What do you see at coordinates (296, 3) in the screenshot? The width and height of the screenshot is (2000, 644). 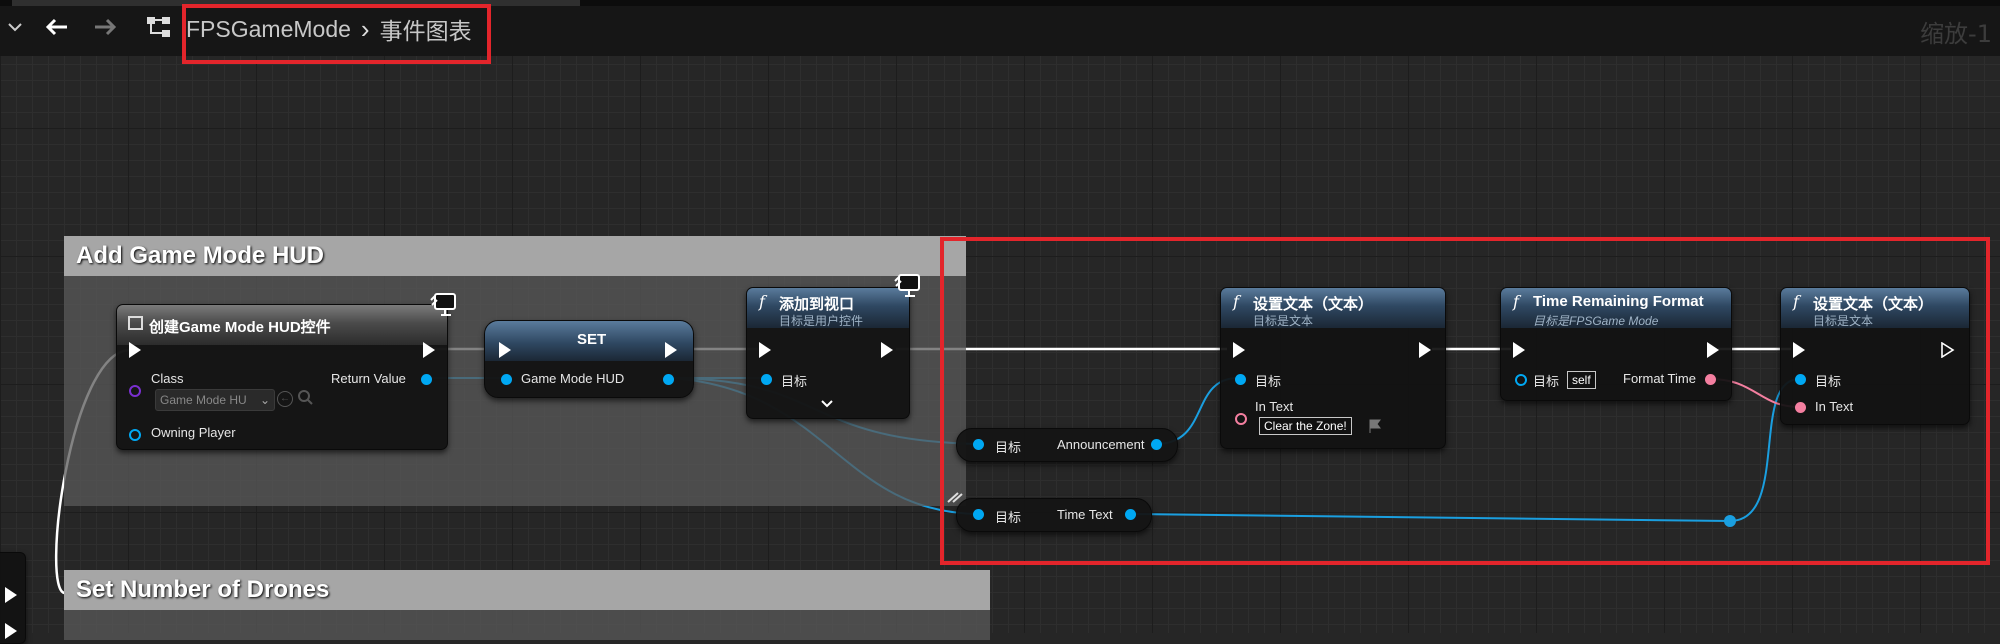 I see `tab-strip-active` at bounding box center [296, 3].